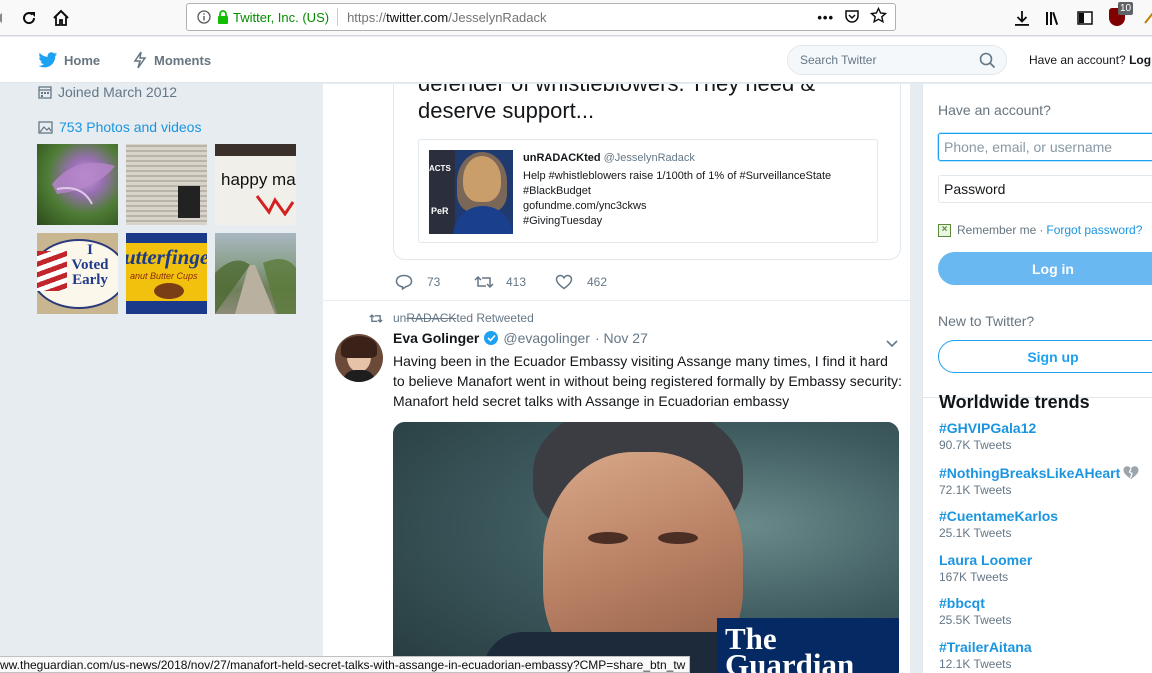 Image resolution: width=1152 pixels, height=673 pixels. I want to click on heart-icon, so click(564, 282).